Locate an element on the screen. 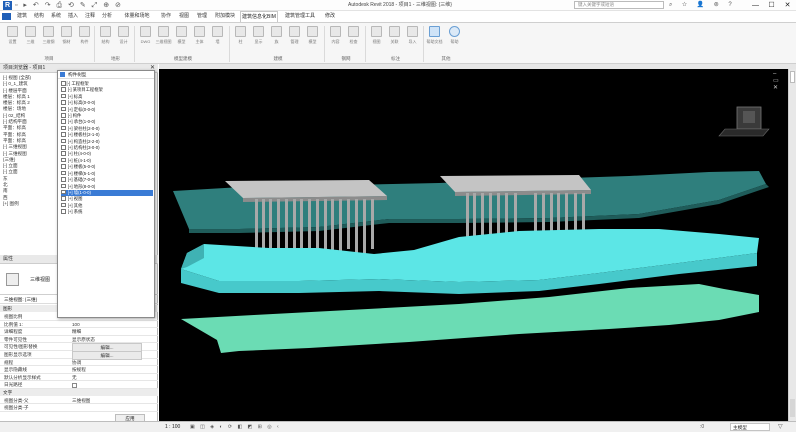 This screenshot has height=432, width=796. ribbon-button: 管理 is located at coordinates (294, 38).